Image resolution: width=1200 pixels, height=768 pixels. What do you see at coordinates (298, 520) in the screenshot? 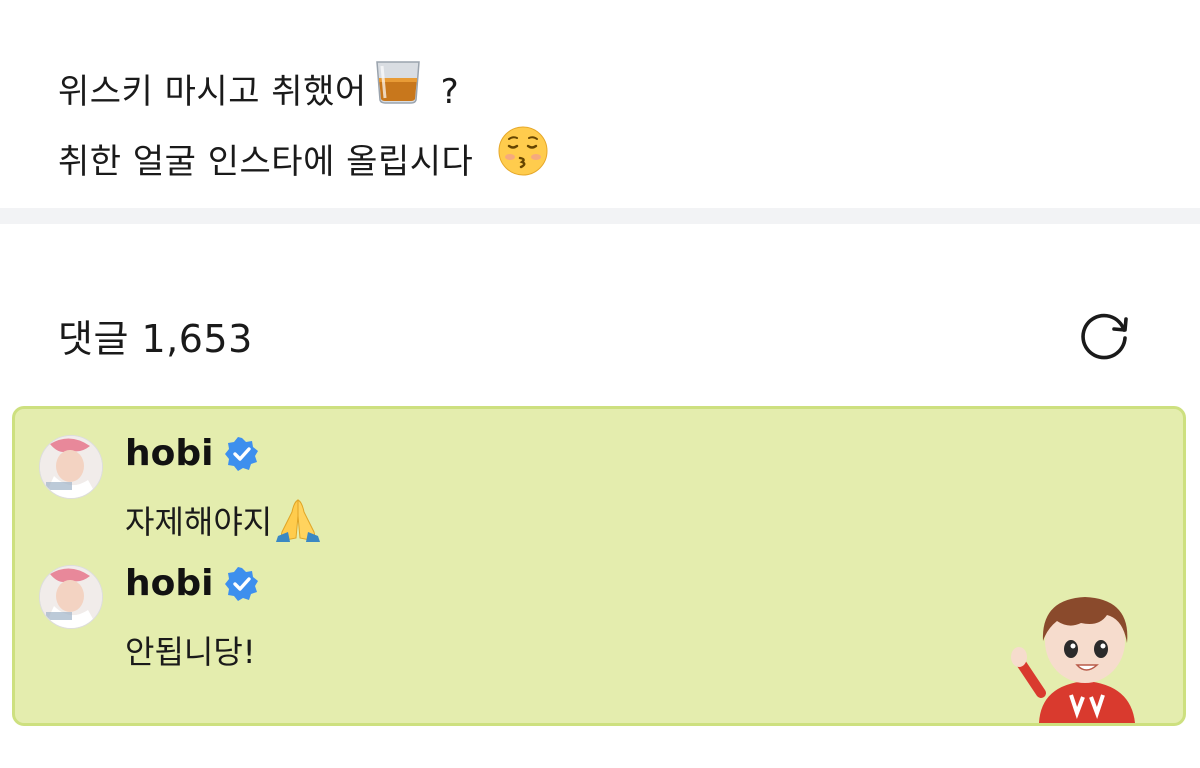
I see `folded-hands-icon` at bounding box center [298, 520].